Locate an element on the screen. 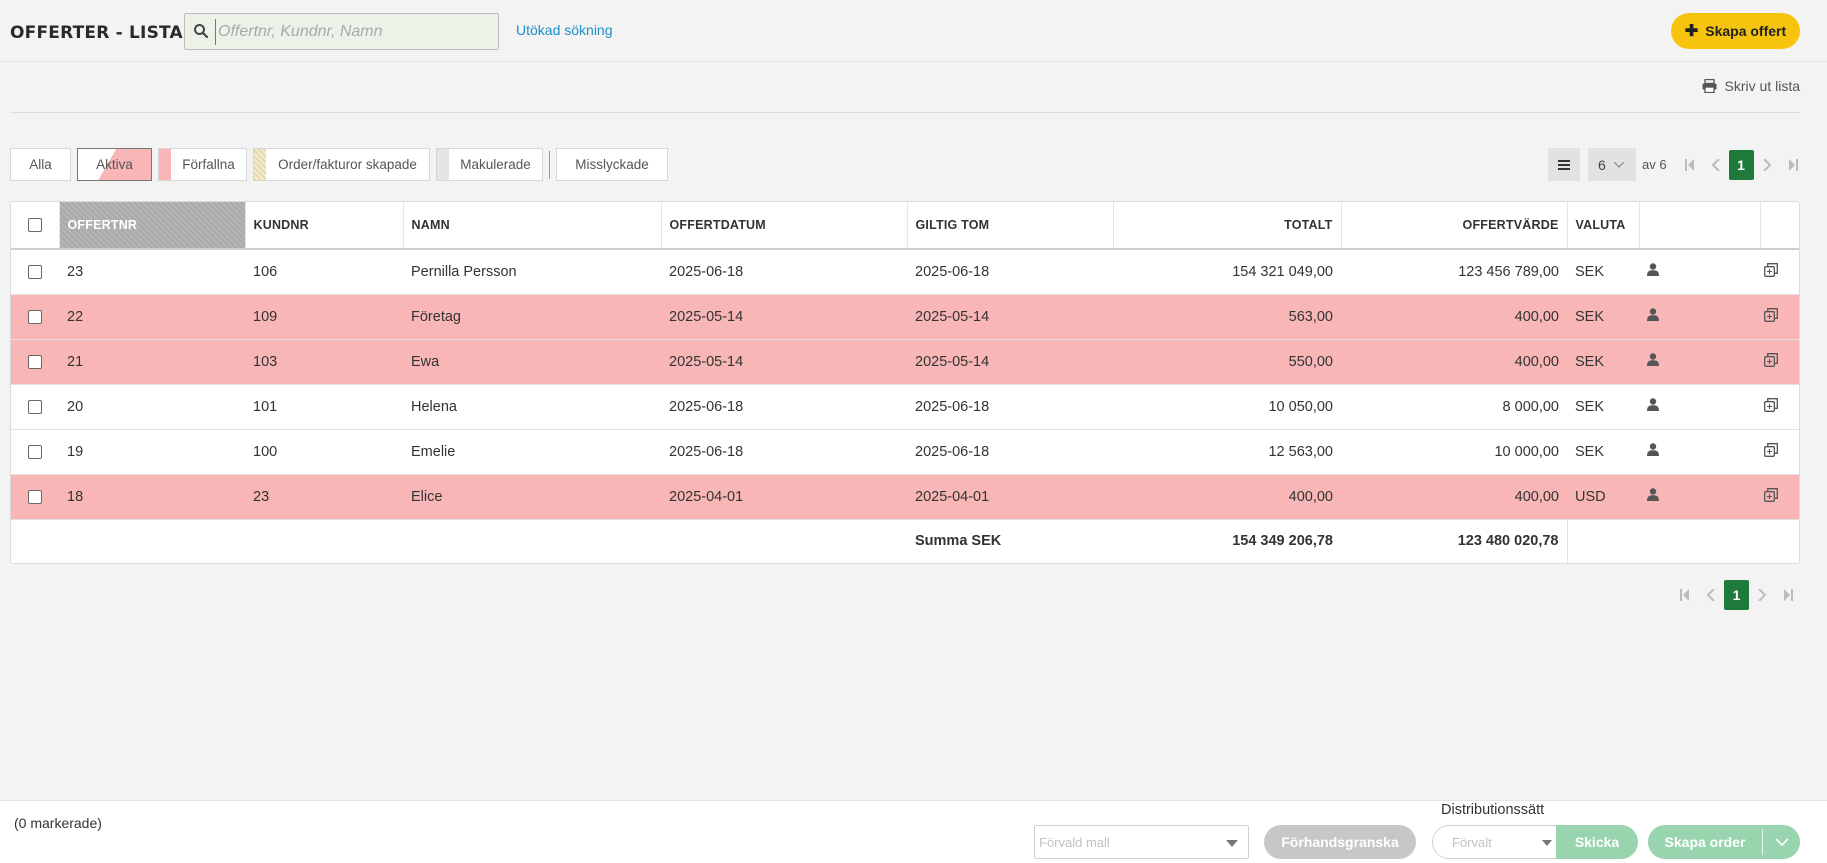  search-input is located at coordinates (352, 32).